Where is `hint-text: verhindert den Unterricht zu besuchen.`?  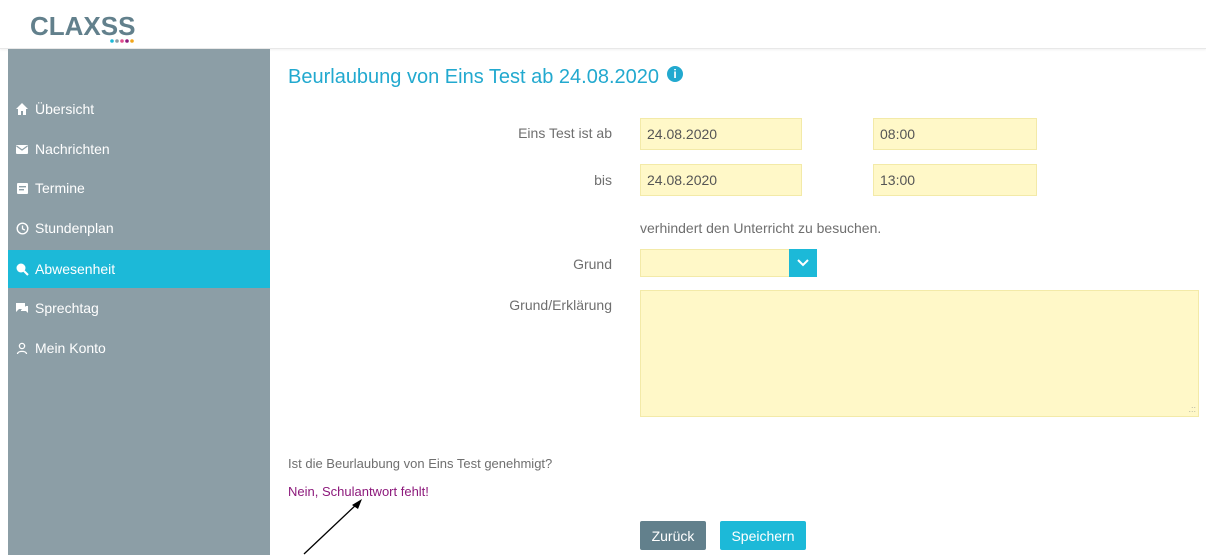
hint-text: verhindert den Unterricht zu besuchen. is located at coordinates (761, 228).